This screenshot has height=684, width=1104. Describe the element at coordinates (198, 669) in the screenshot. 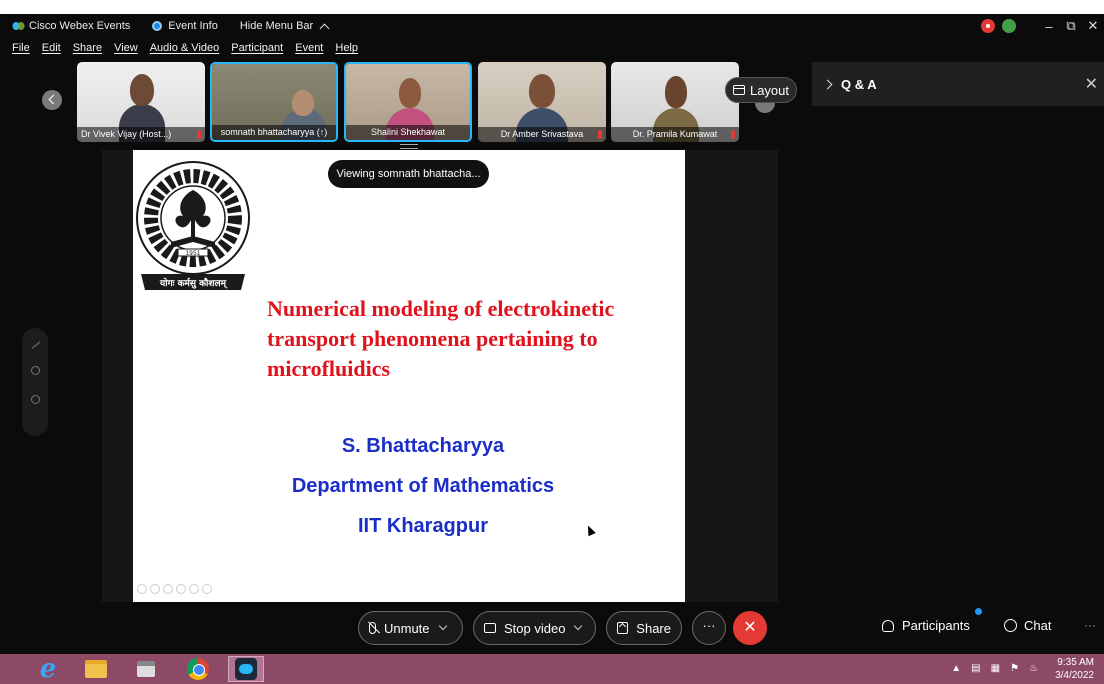

I see `chrome-icon` at that location.